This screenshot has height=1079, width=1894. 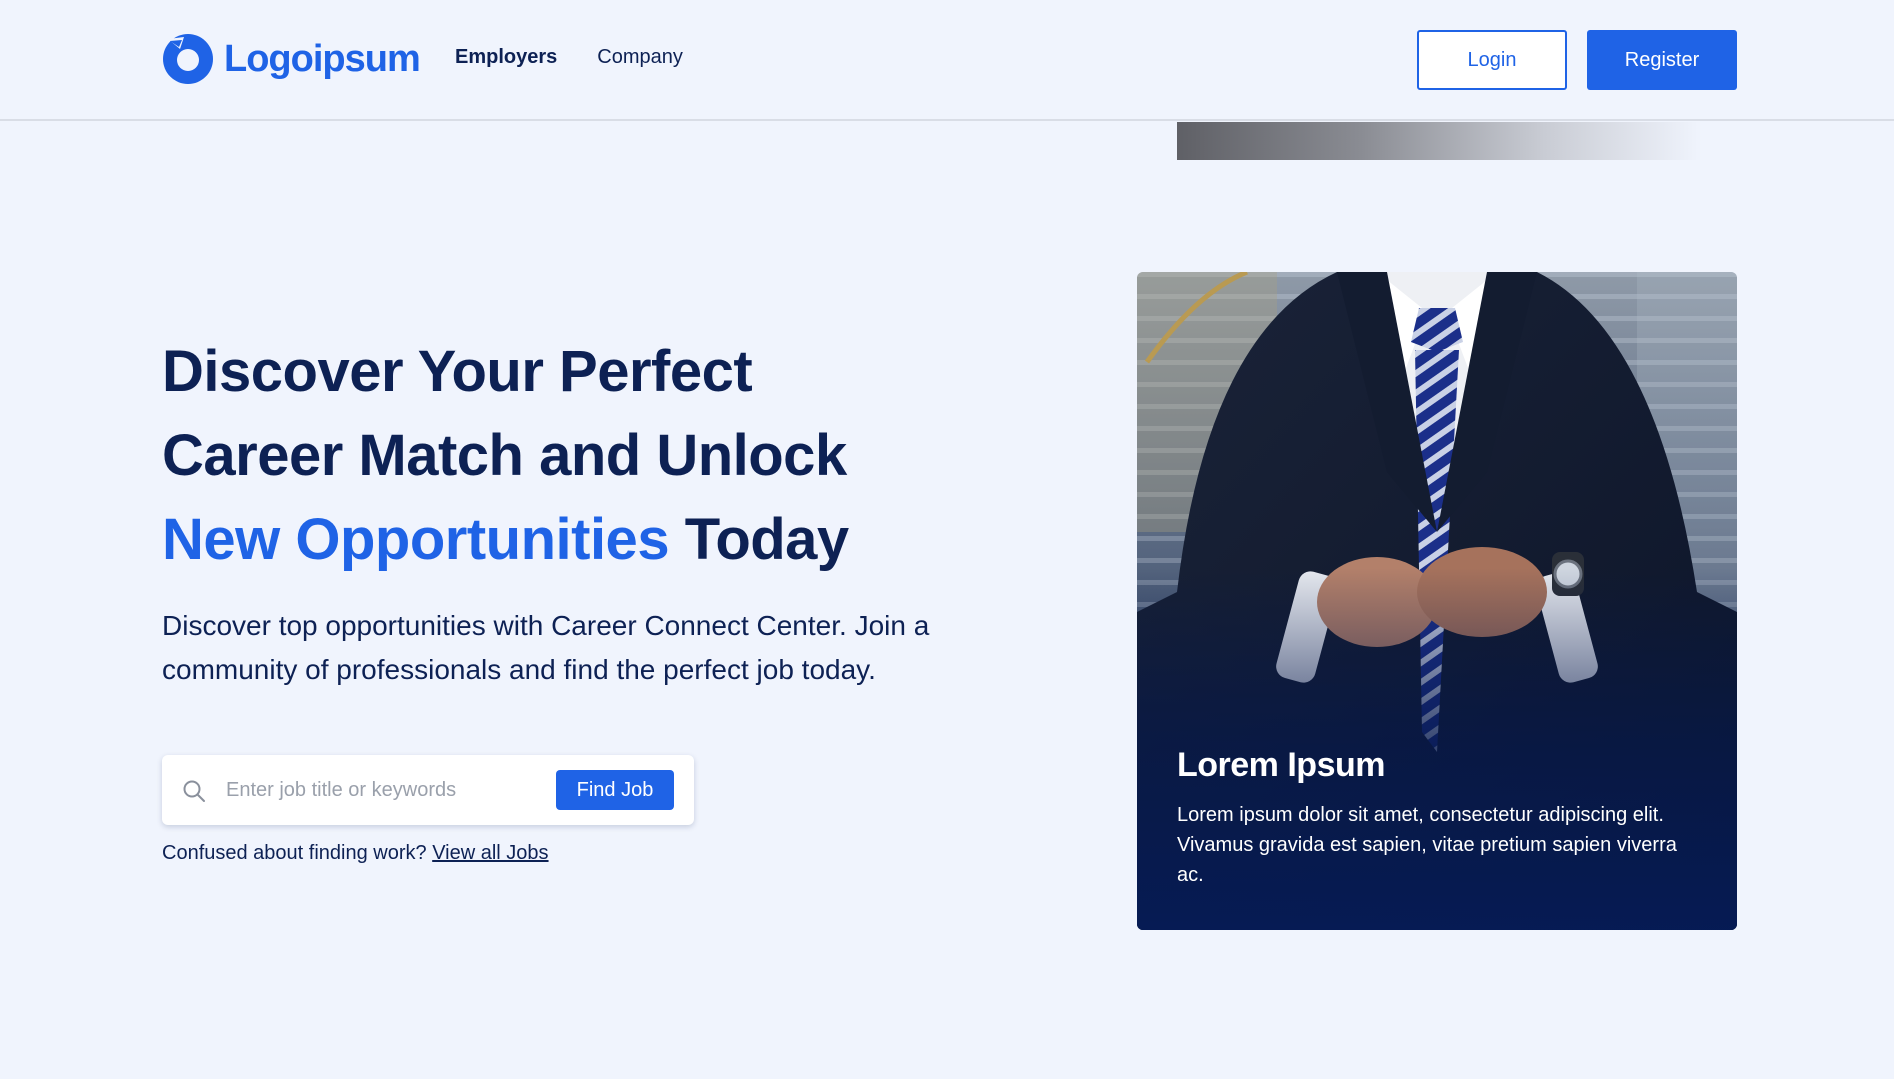 I want to click on view-all-jobs-link: View all Jobs, so click(x=490, y=853).